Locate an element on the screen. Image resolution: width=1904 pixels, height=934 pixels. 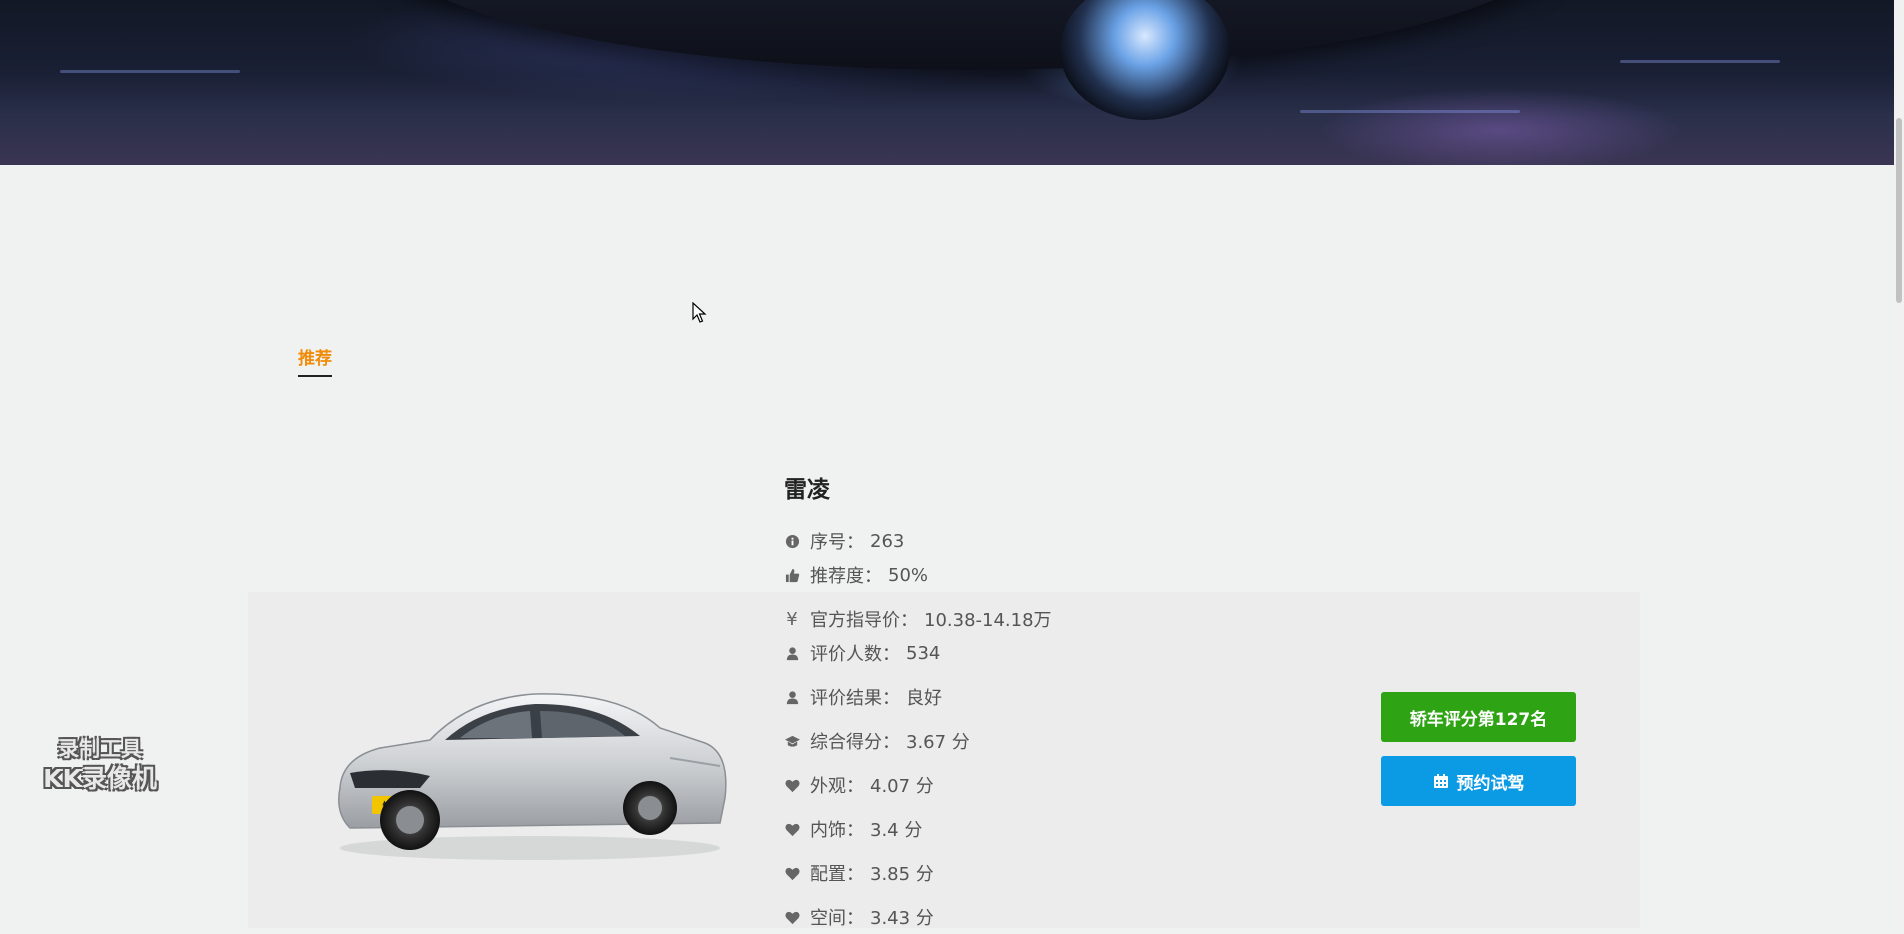
test-drive-button: 预约试驾 is located at coordinates (1478, 781).